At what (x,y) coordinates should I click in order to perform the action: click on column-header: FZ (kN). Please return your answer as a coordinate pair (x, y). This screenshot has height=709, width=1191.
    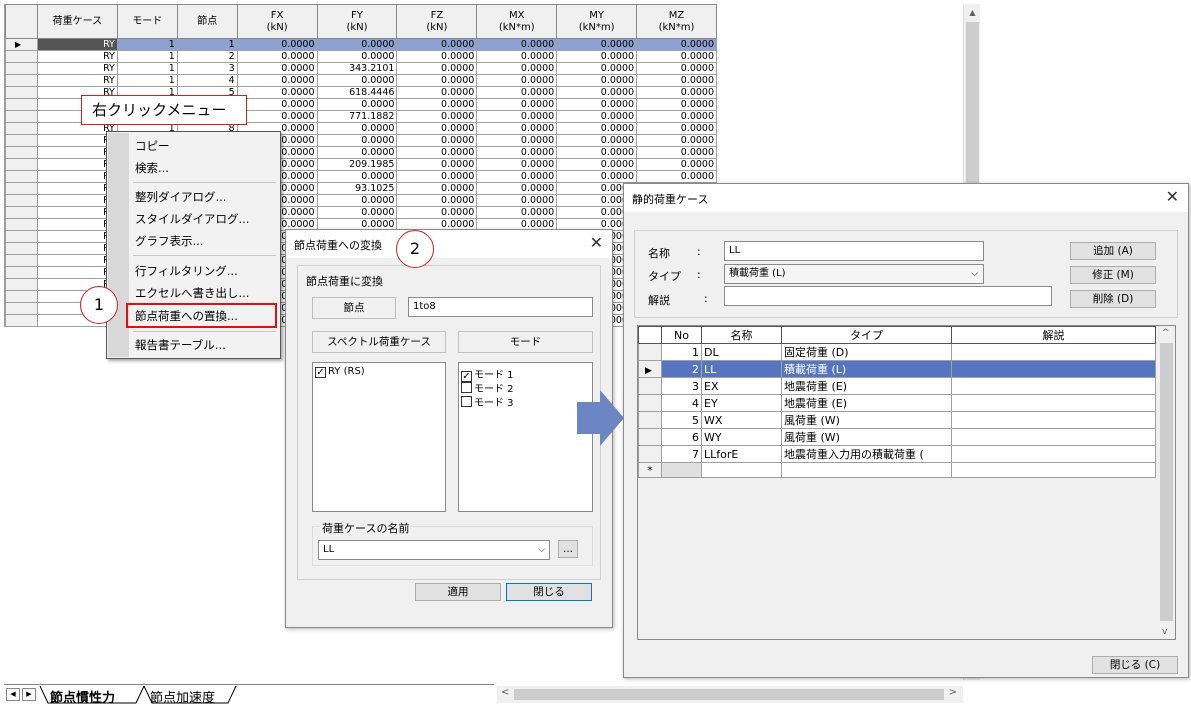
    Looking at the image, I should click on (437, 21).